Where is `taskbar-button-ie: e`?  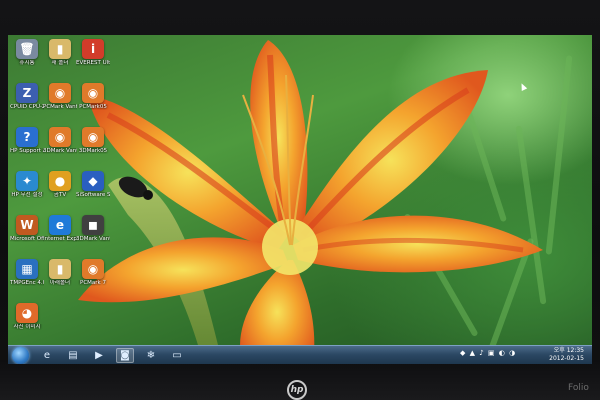 taskbar-button-ie: e is located at coordinates (47, 355).